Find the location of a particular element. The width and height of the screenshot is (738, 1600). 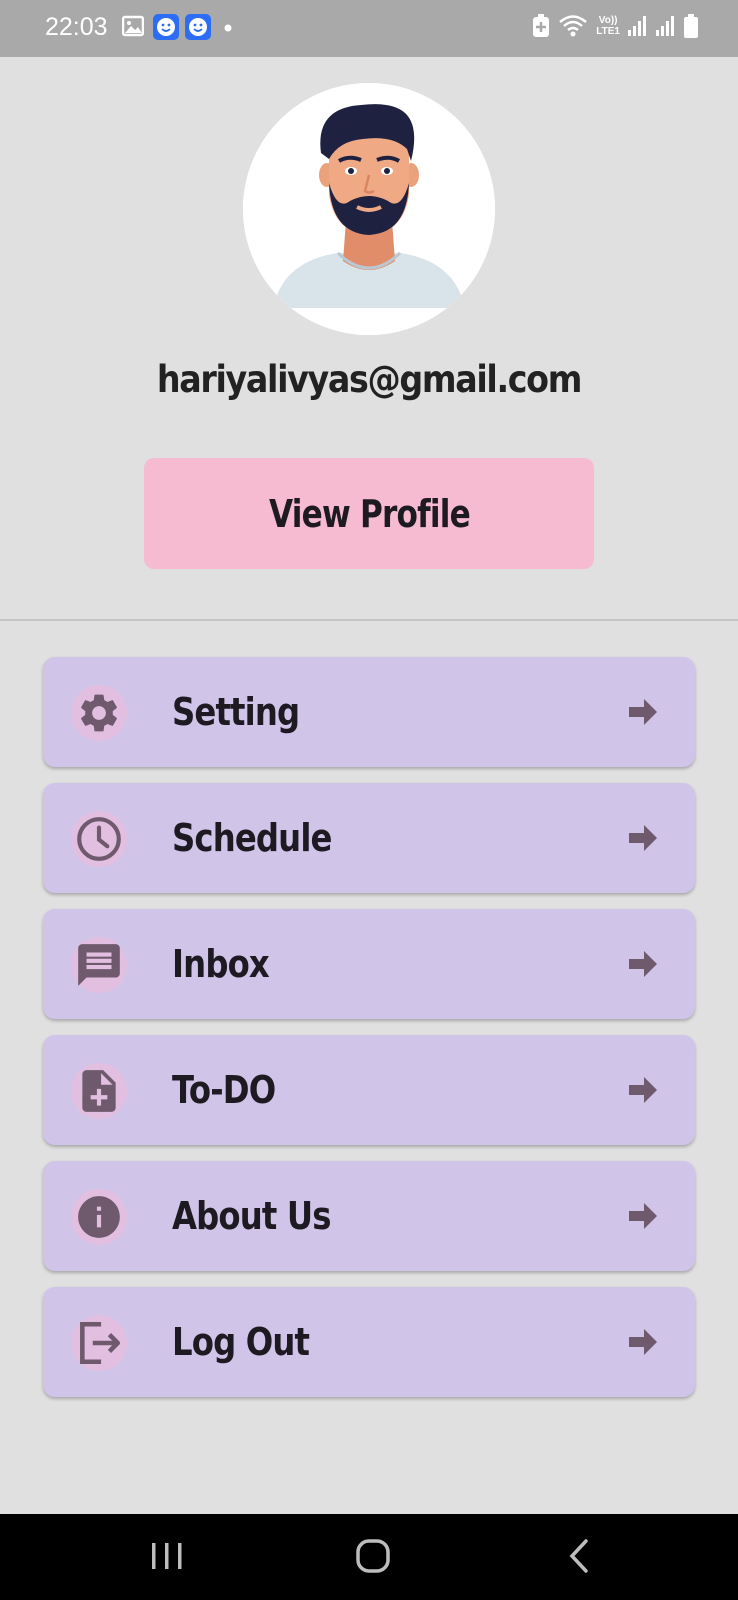

info-icon is located at coordinates (99, 1217).